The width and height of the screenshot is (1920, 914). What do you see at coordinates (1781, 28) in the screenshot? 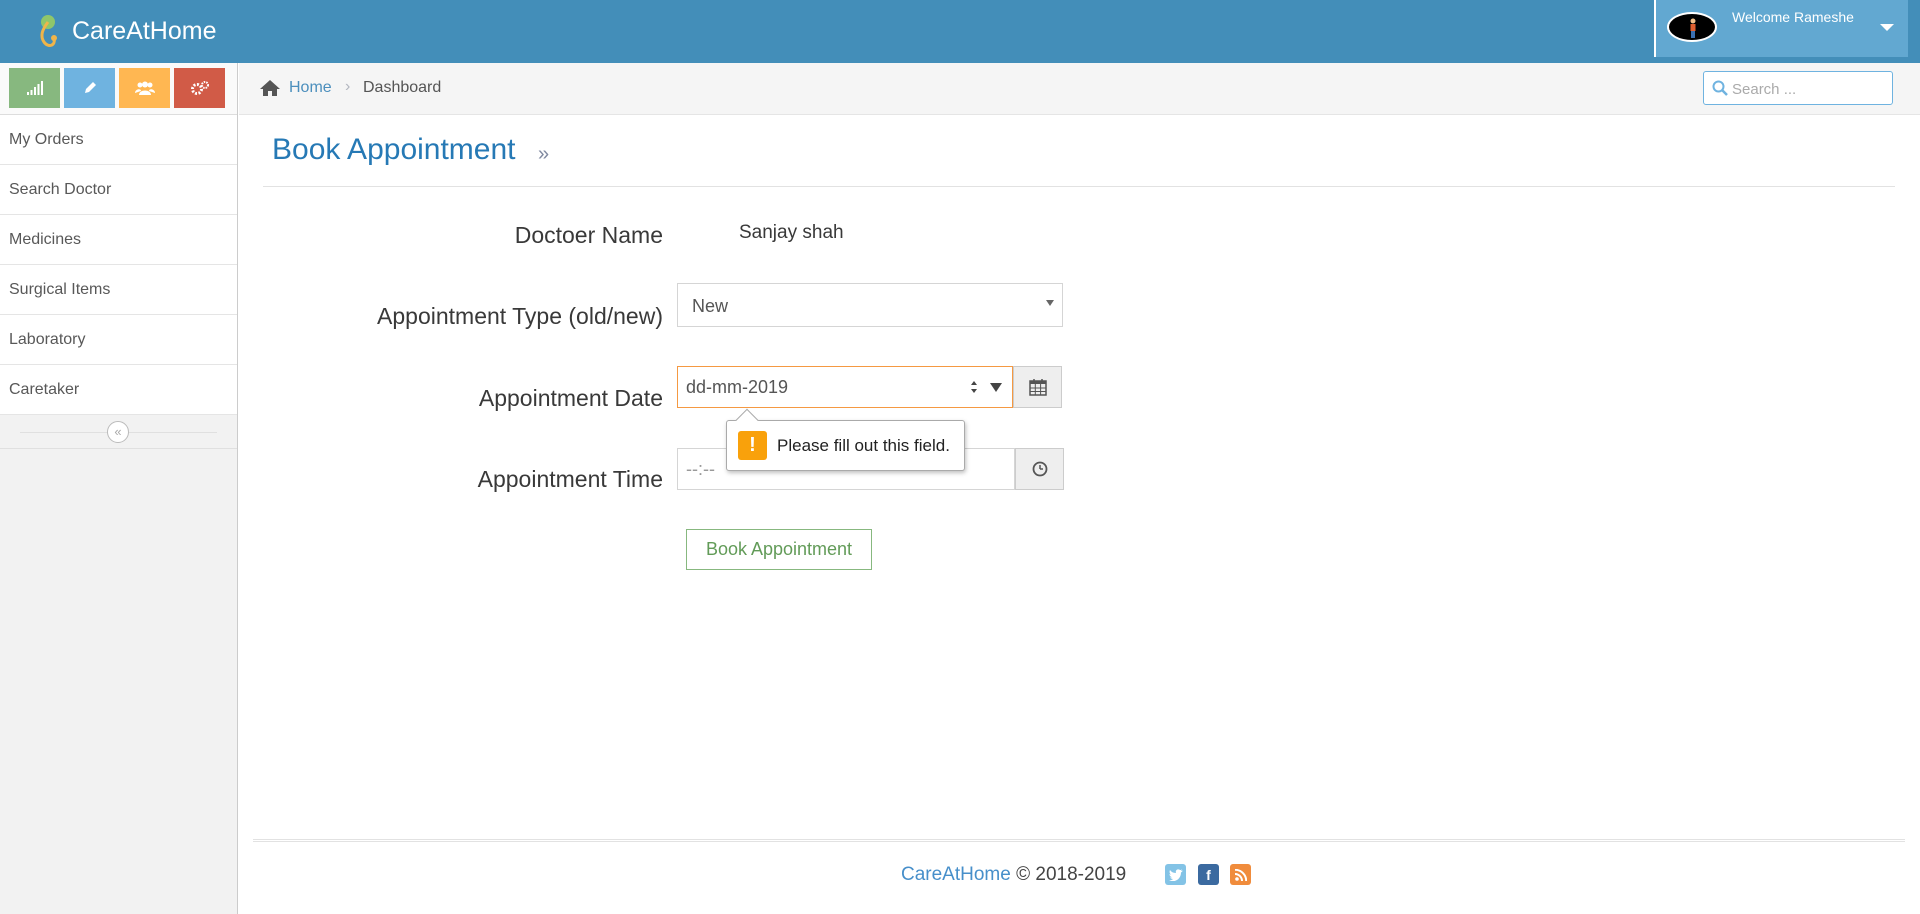
I see `user-menu: Welcome Rameshe` at bounding box center [1781, 28].